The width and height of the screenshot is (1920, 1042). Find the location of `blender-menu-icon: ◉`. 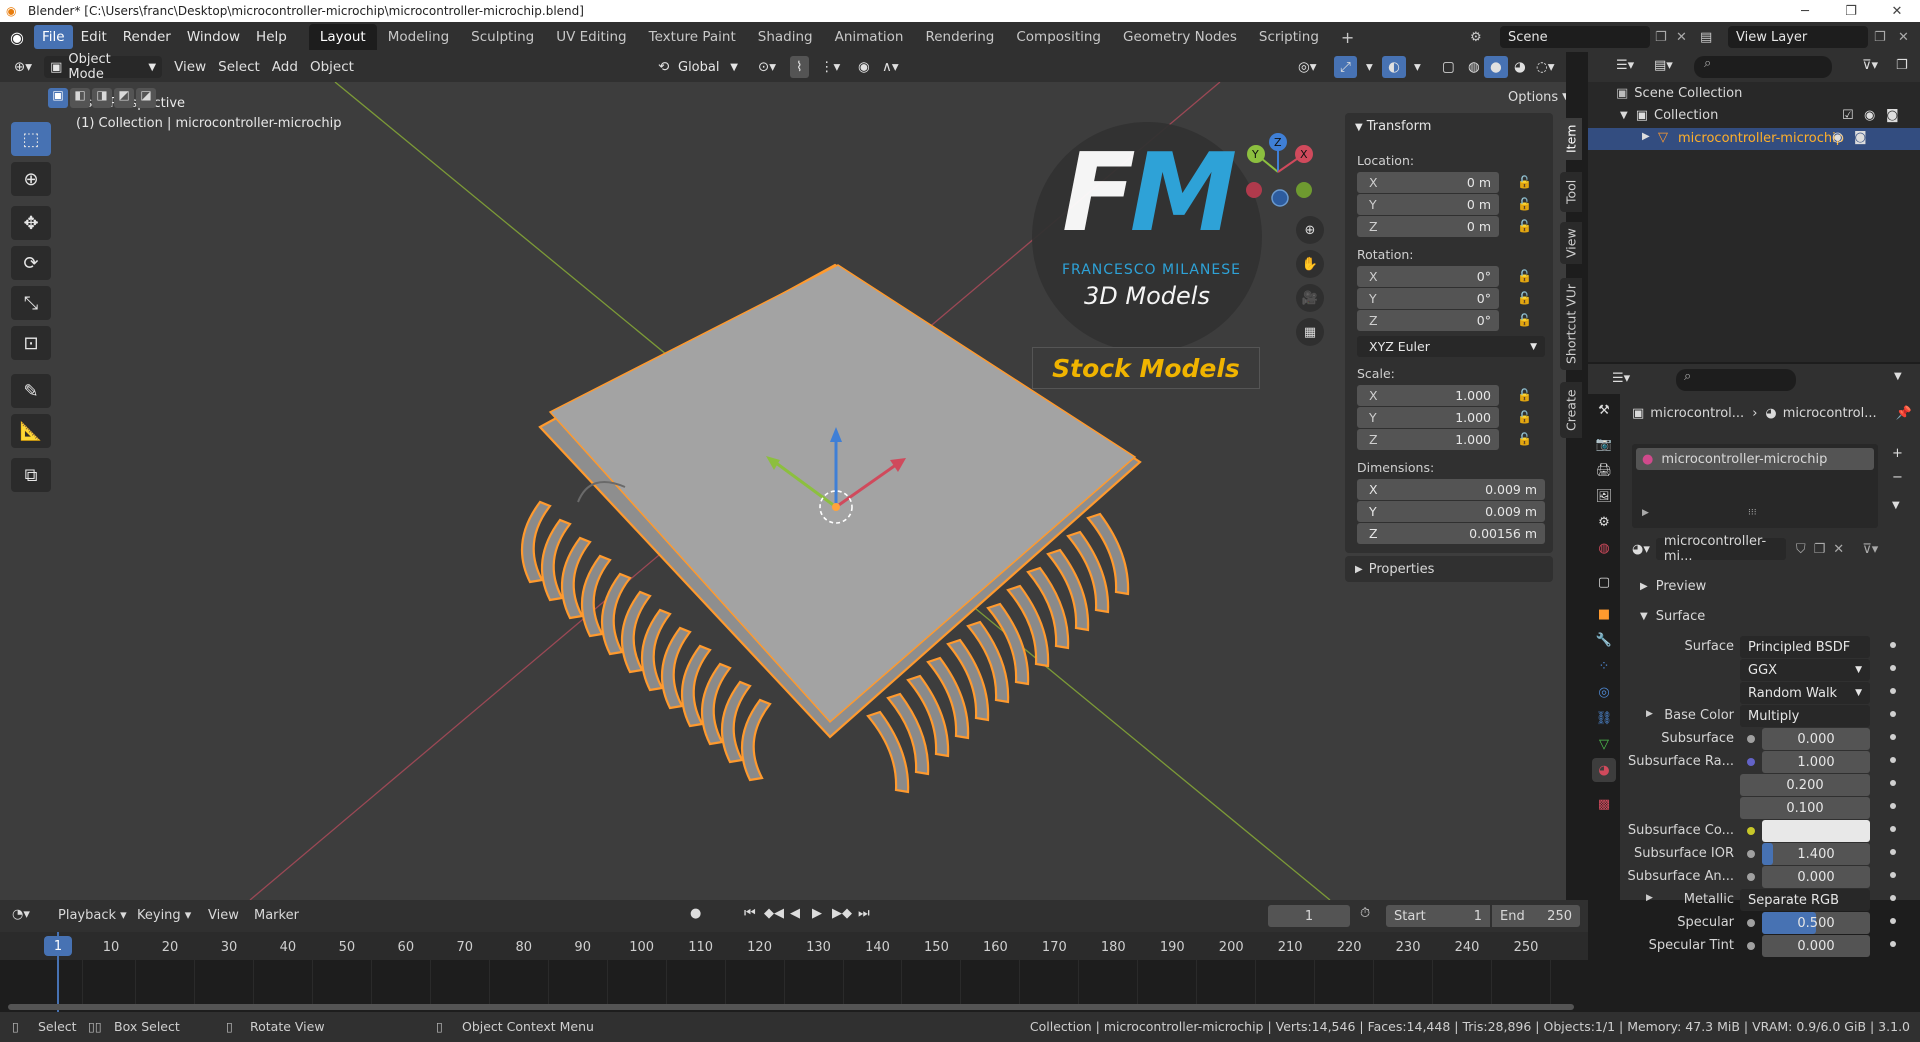

blender-menu-icon: ◉ is located at coordinates (17, 37).